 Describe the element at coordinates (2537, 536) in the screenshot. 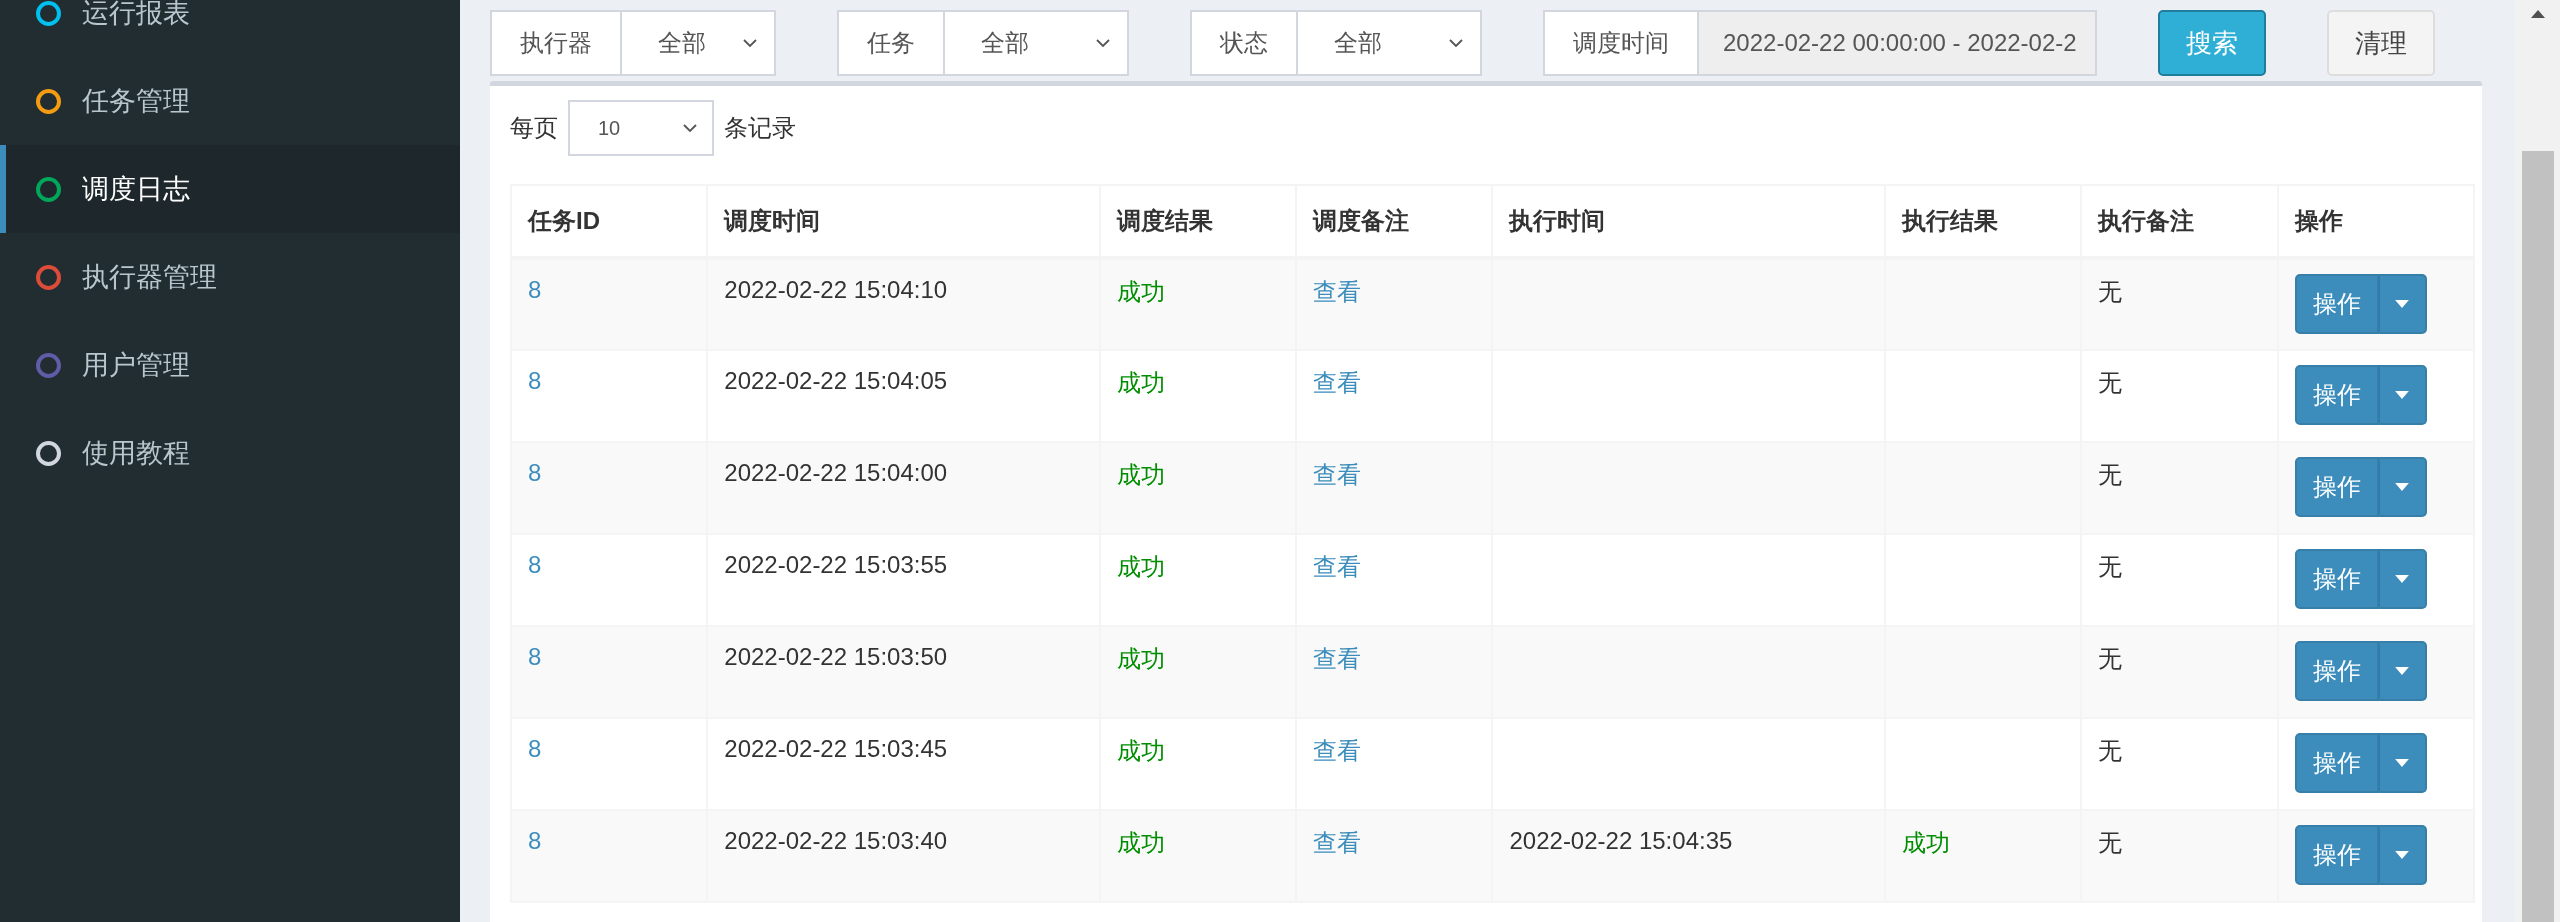

I see `scrollbar-thumb` at that location.